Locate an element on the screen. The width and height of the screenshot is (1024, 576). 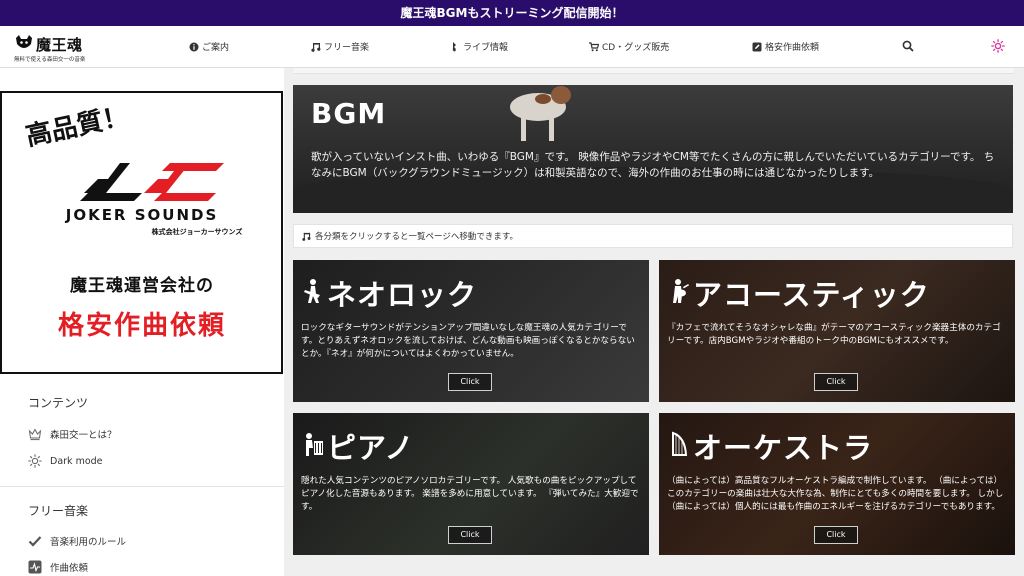
nav-shop-label: CD・グッズ販売 is located at coordinates (636, 48).